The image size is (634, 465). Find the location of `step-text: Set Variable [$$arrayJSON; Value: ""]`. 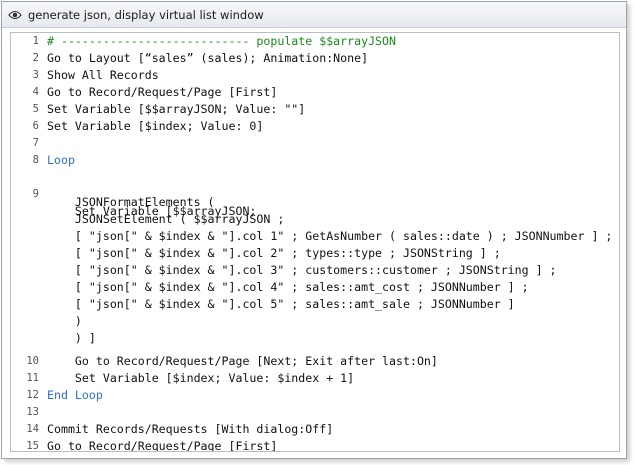

step-text: Set Variable [$$arrayJSON; Value: ""] is located at coordinates (176, 109).